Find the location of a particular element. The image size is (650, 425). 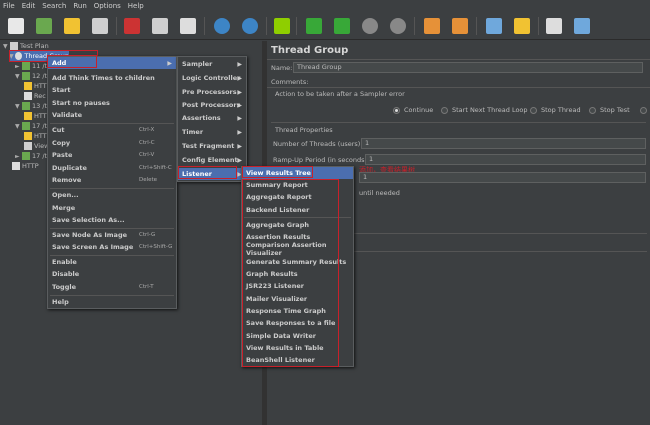

submenu-item-assertions: Assertions ▶ is located at coordinates (212, 118).